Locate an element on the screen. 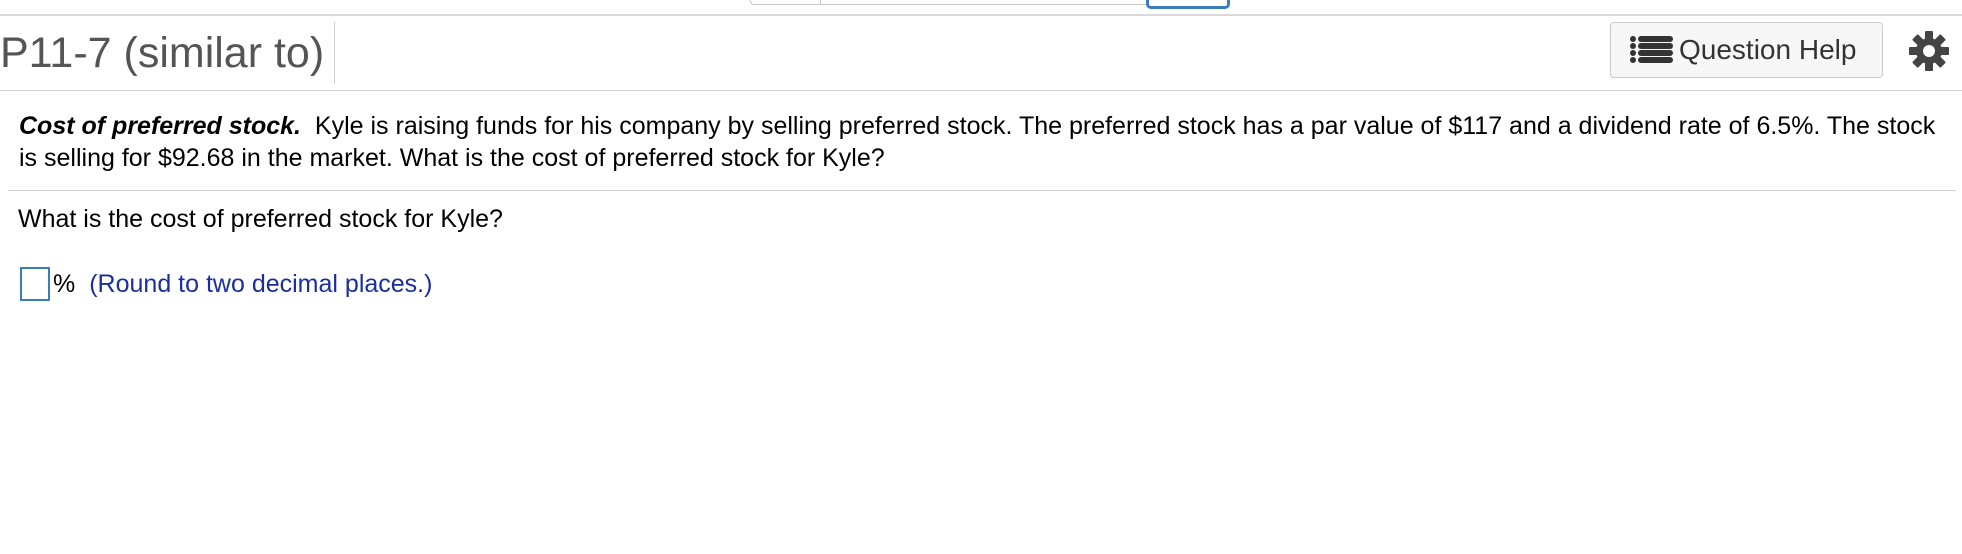 The image size is (1962, 554). rounding-hint: (Round to two decimal places.) is located at coordinates (261, 283).